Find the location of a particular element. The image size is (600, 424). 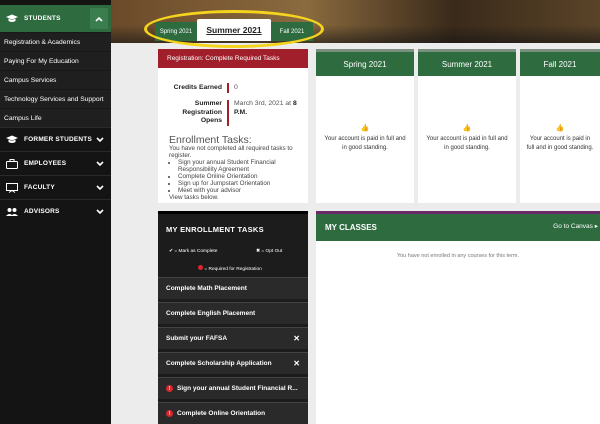

close-icon: ✖ is located at coordinates (258, 251).